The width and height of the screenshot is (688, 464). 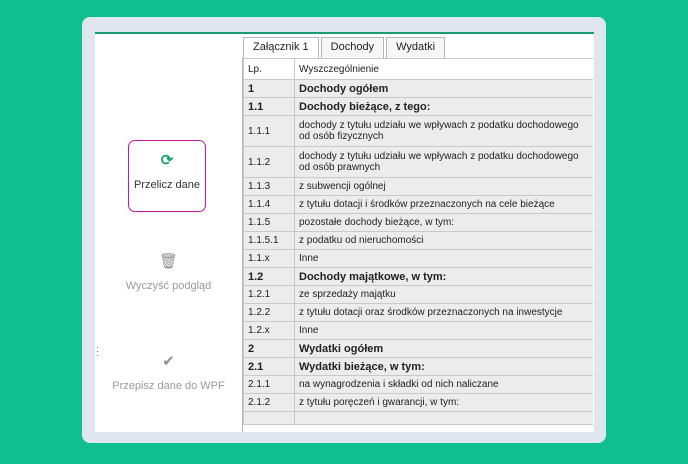 I want to click on clear-preview-button: 🗑 Wyczyść podgląd, so click(x=168, y=272).